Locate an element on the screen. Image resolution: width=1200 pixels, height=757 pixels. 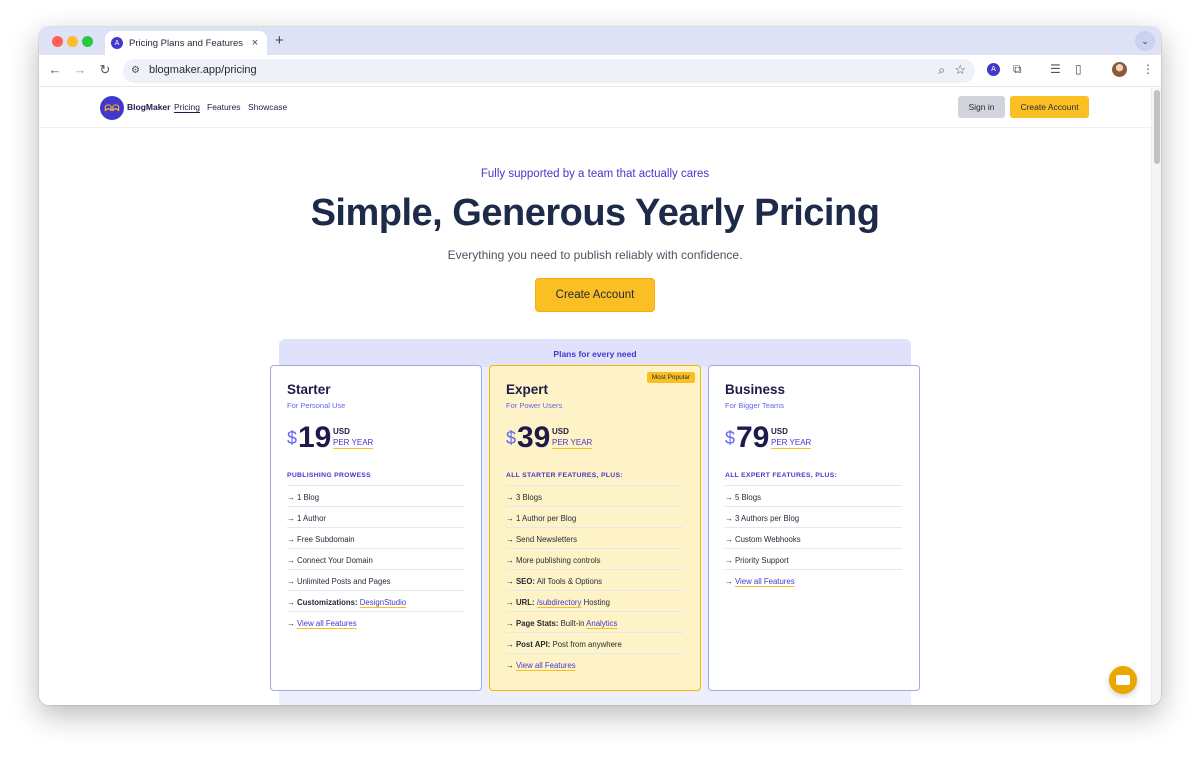
feature-text: 1 Author is located at coordinates (311, 518).